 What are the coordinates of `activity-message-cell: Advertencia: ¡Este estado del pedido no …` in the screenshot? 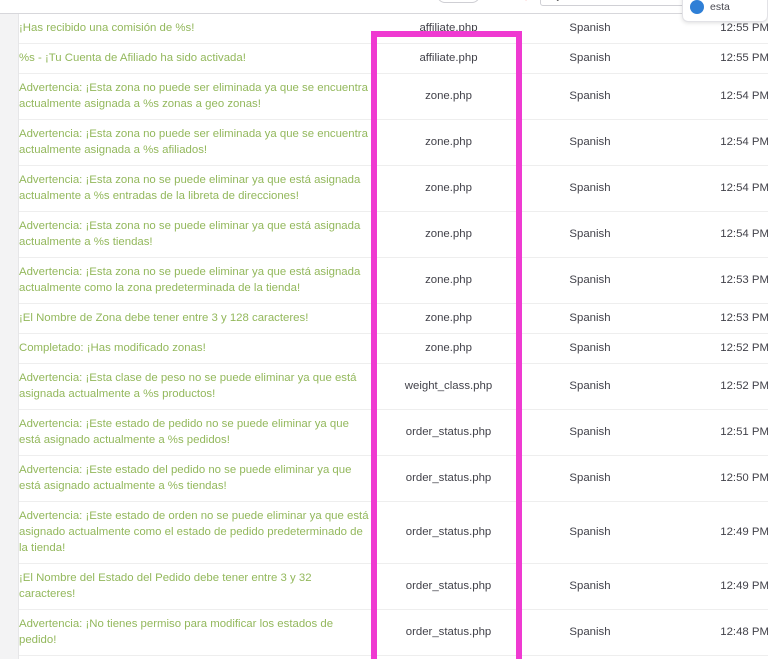 It's located at (185, 478).